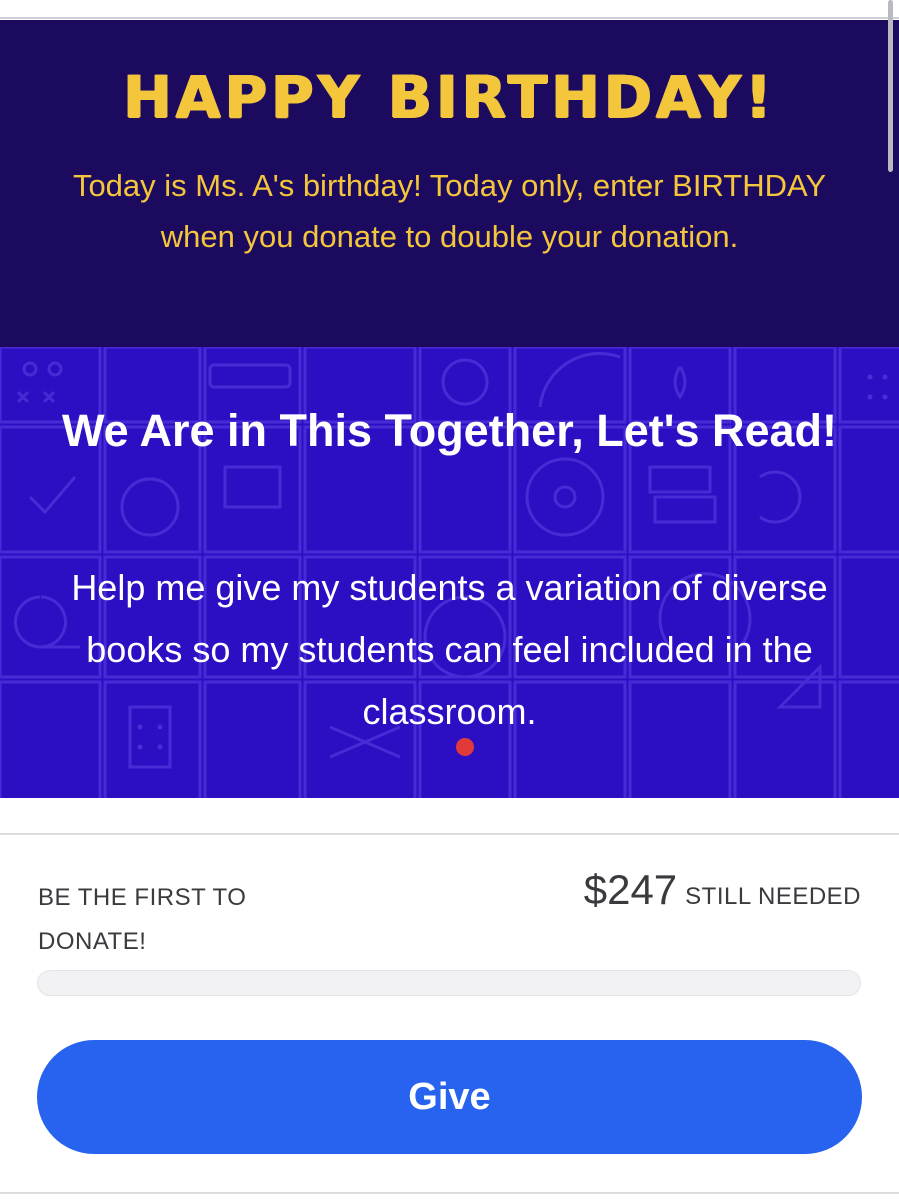  Describe the element at coordinates (449, 18) in the screenshot. I see `top-divider` at that location.